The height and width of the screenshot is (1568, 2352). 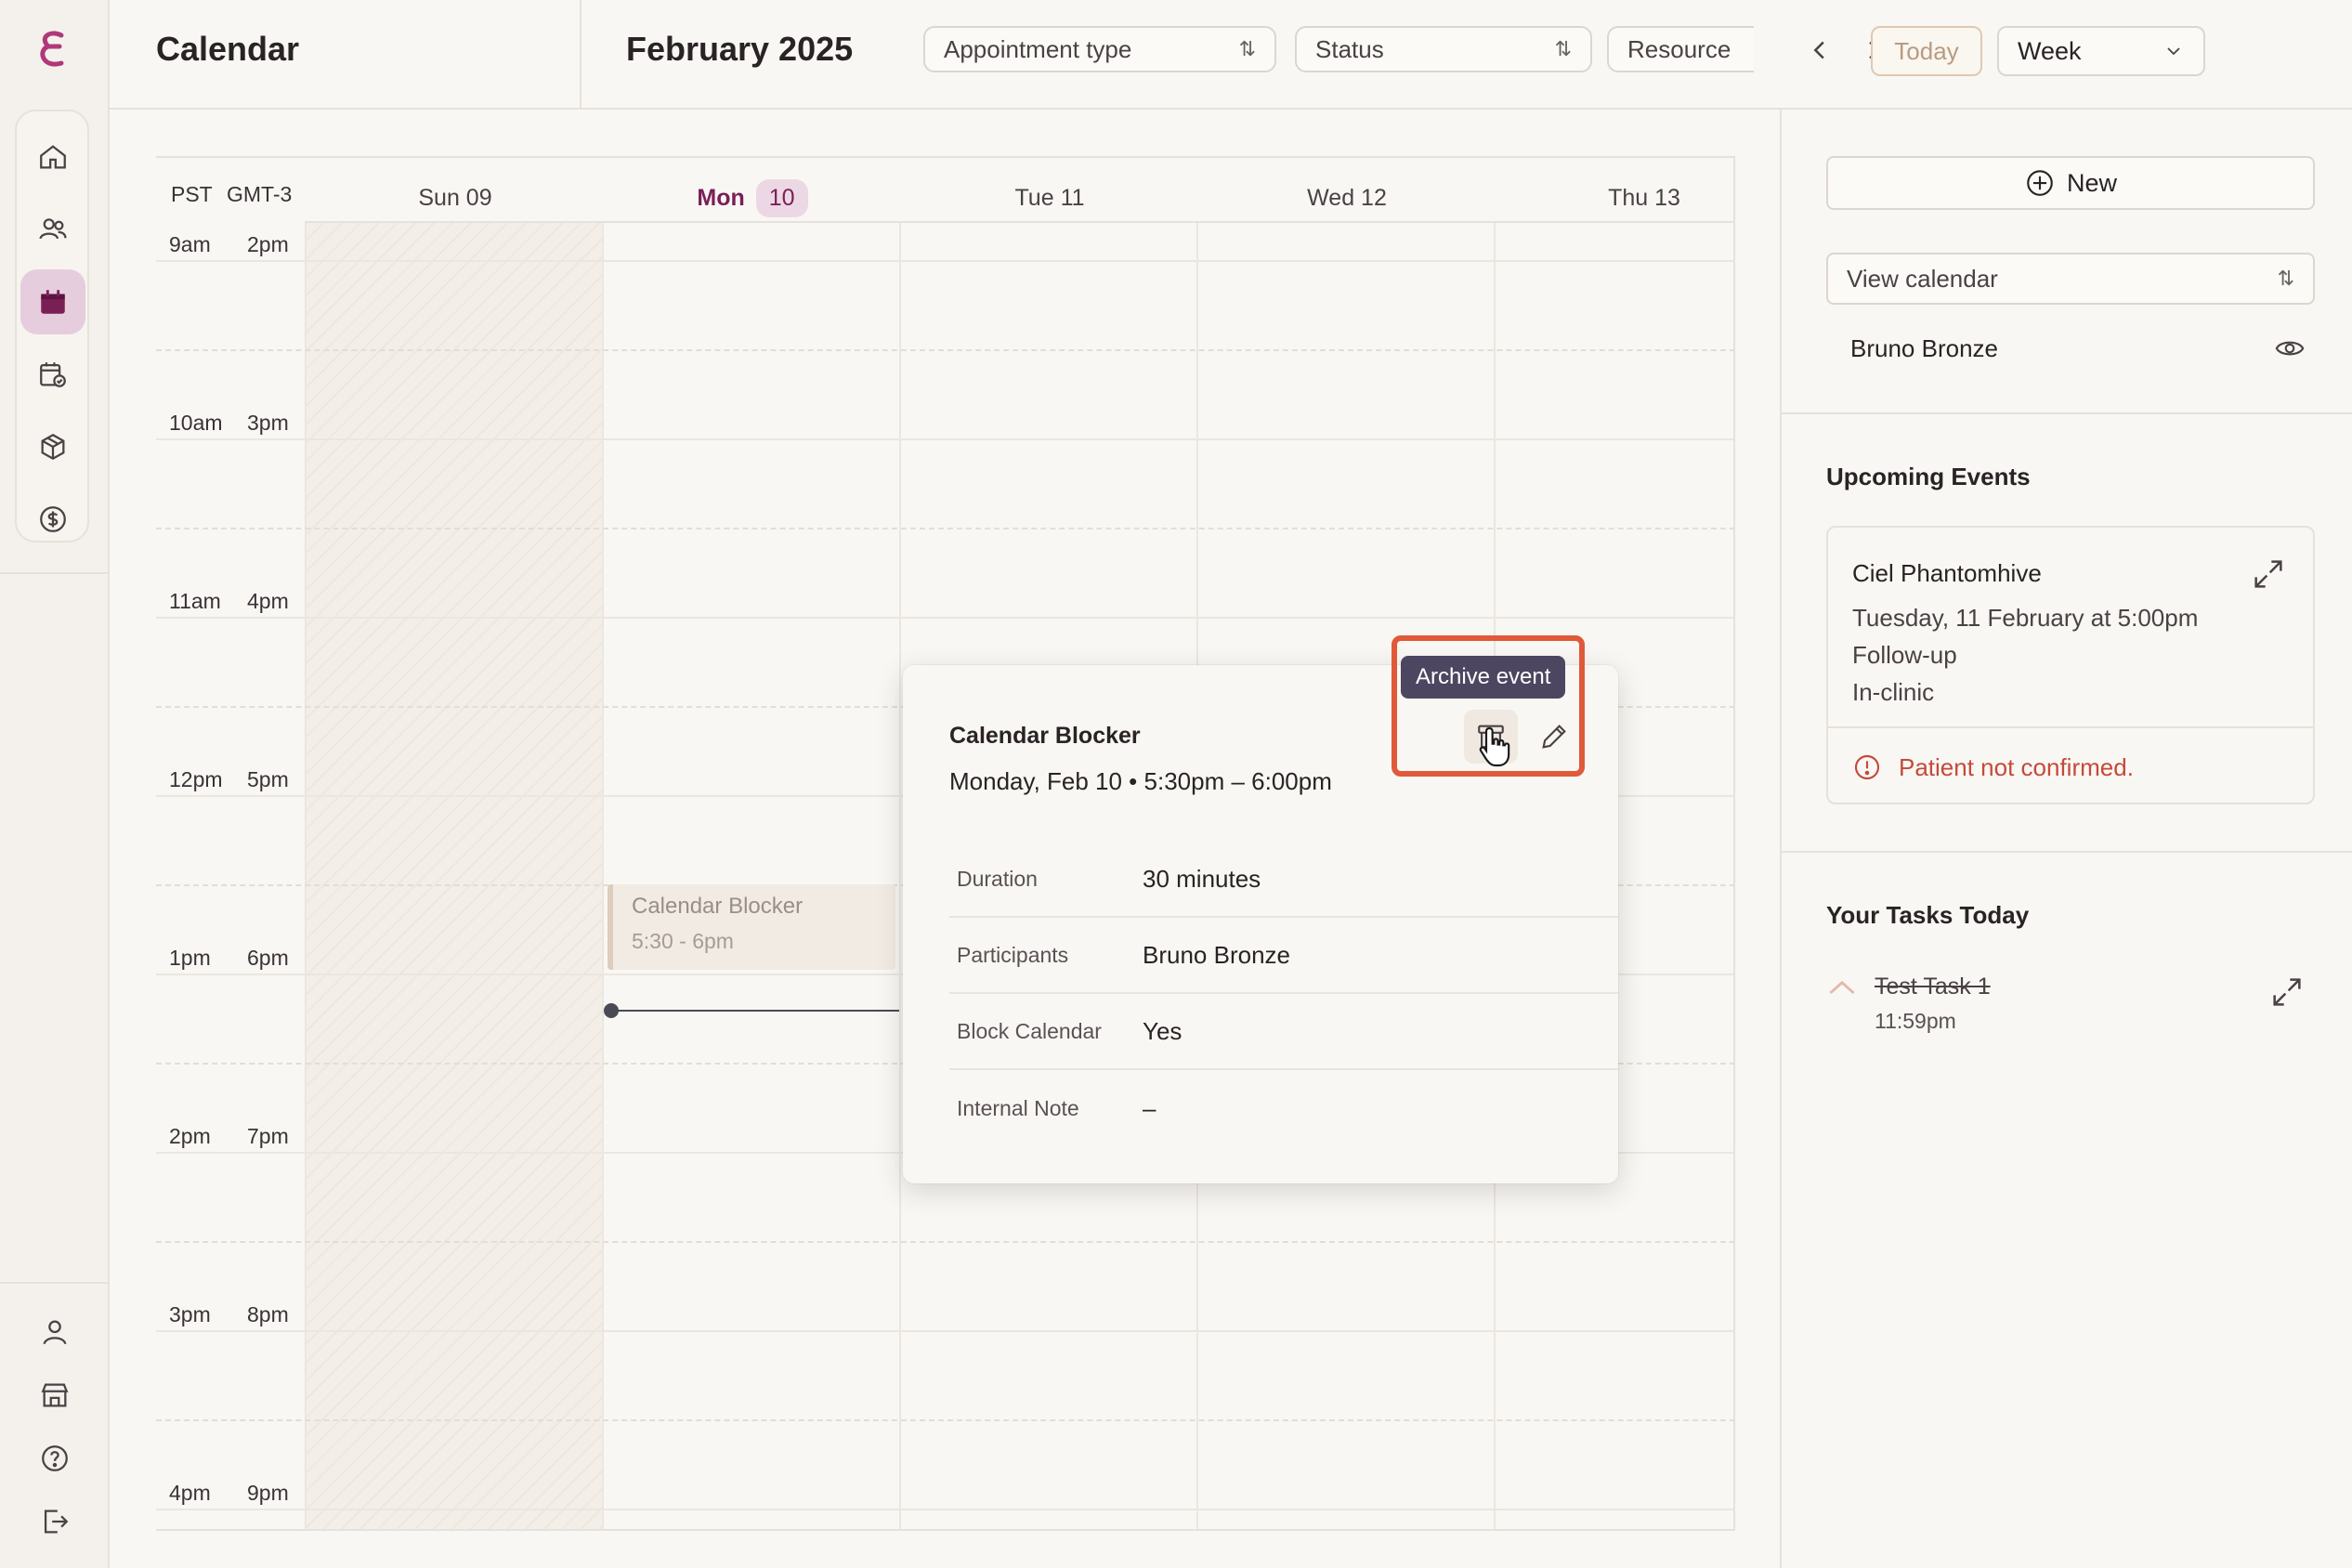 I want to click on day-header-mon: Mon 10, so click(x=752, y=198).